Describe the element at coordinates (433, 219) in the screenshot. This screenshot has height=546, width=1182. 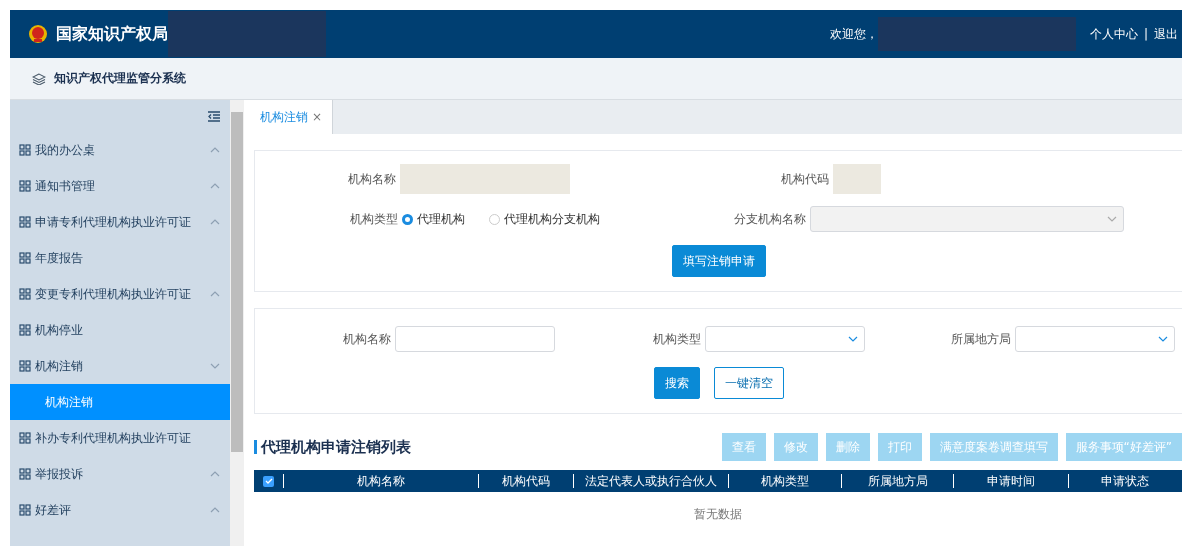
I see `radio-option: 代理机构` at that location.